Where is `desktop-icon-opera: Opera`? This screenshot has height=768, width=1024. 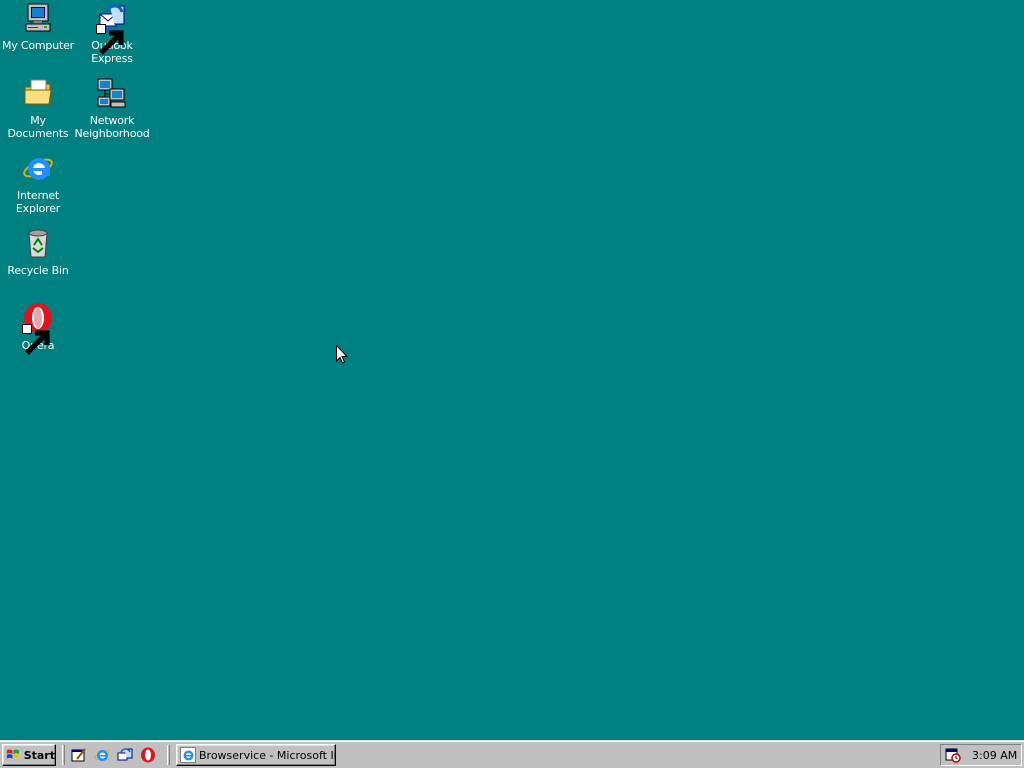
desktop-icon-opera: Opera is located at coordinates (38, 328).